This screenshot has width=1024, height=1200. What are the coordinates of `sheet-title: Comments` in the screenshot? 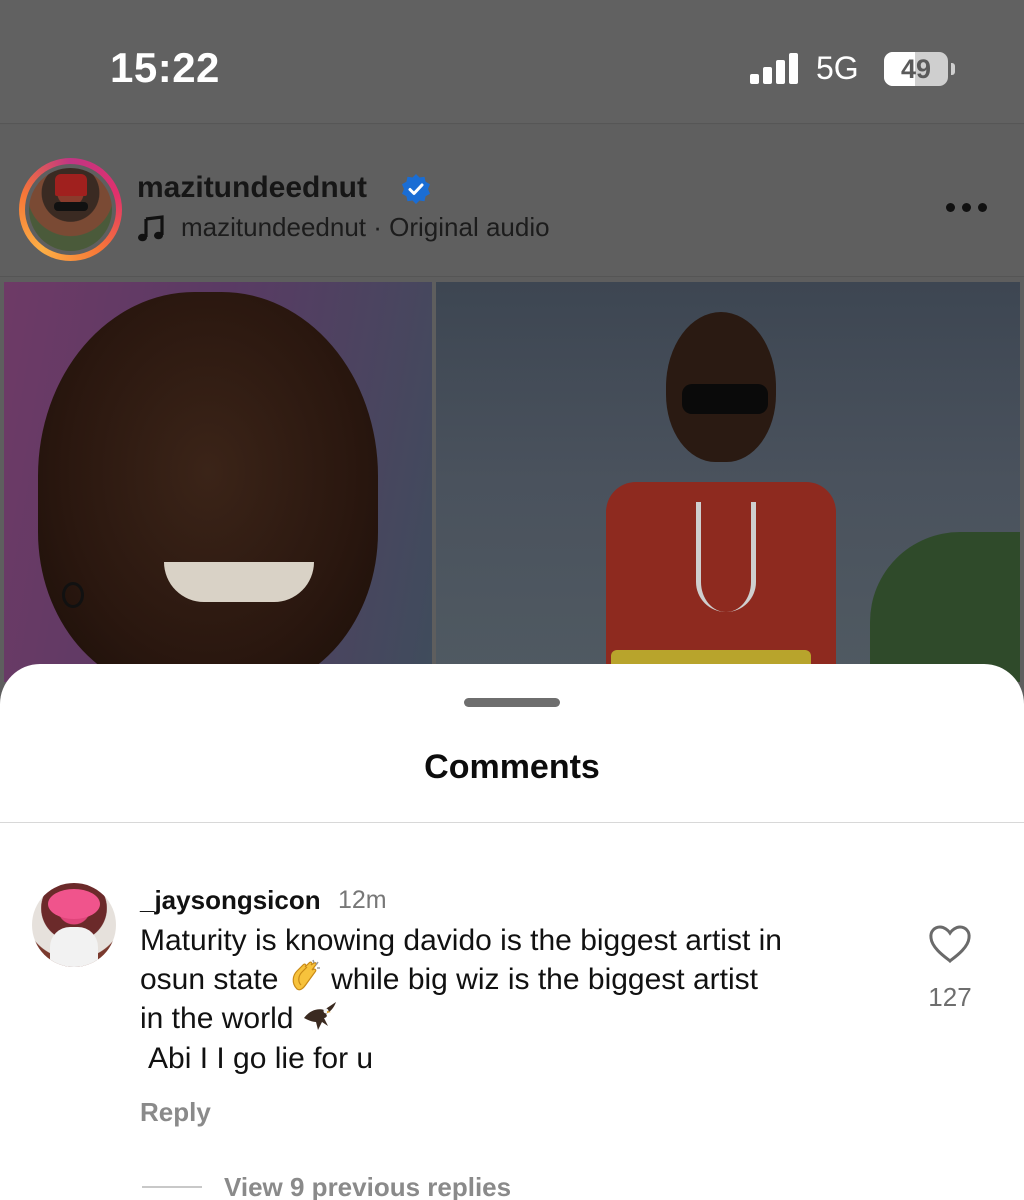 It's located at (512, 767).